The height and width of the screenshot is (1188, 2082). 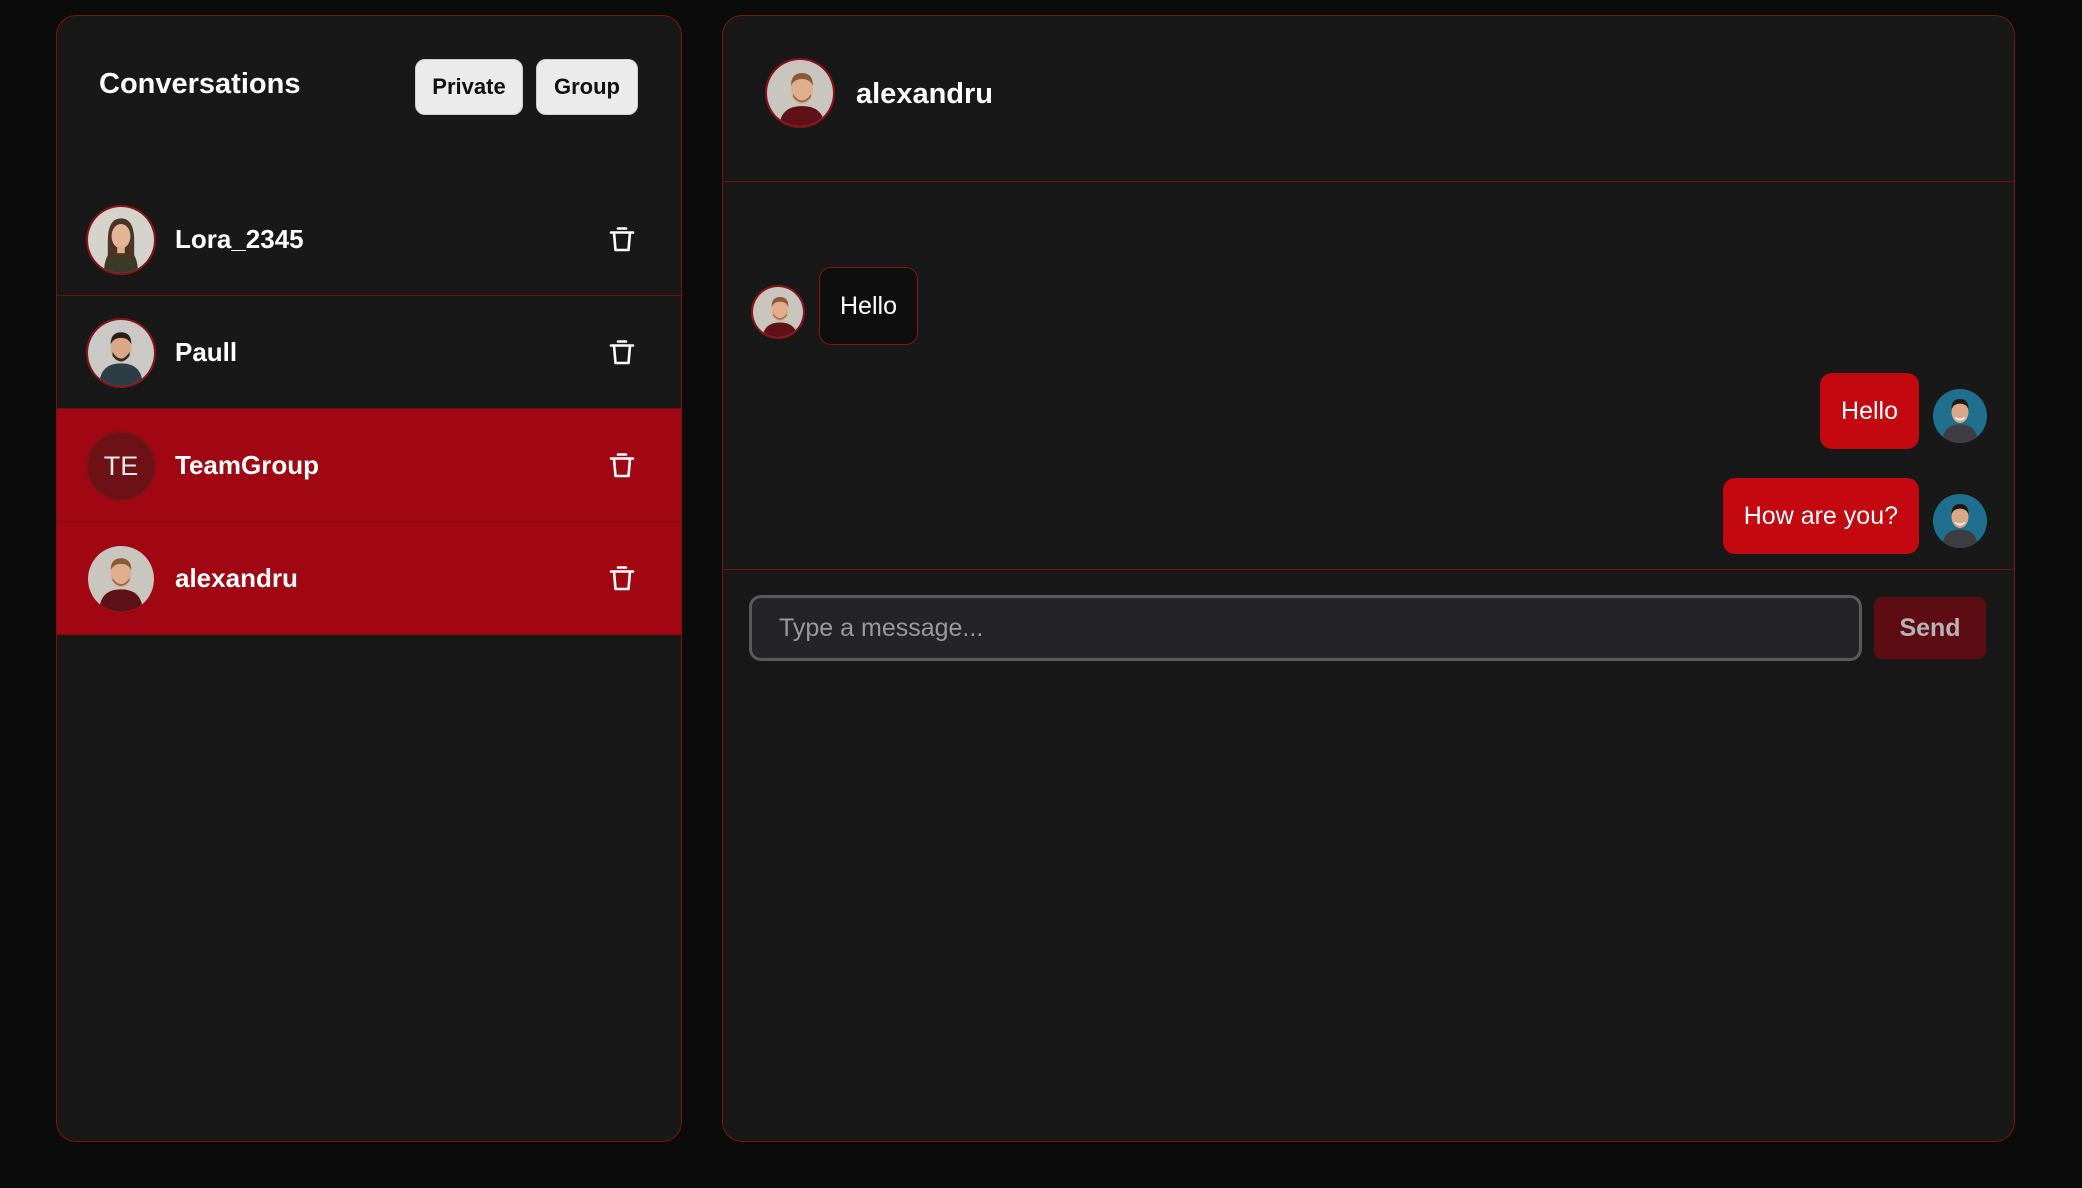 What do you see at coordinates (369, 465) in the screenshot?
I see `conversation-item-teamgroup: TE TeamGroup` at bounding box center [369, 465].